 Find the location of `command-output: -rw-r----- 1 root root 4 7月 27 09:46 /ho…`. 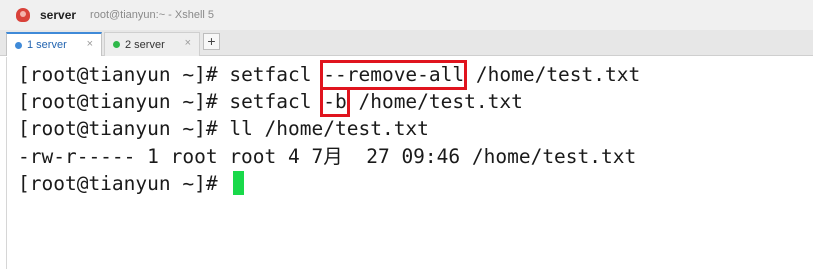

command-output: -rw-r----- 1 root root 4 7月 27 09:46 /ho… is located at coordinates (327, 156).